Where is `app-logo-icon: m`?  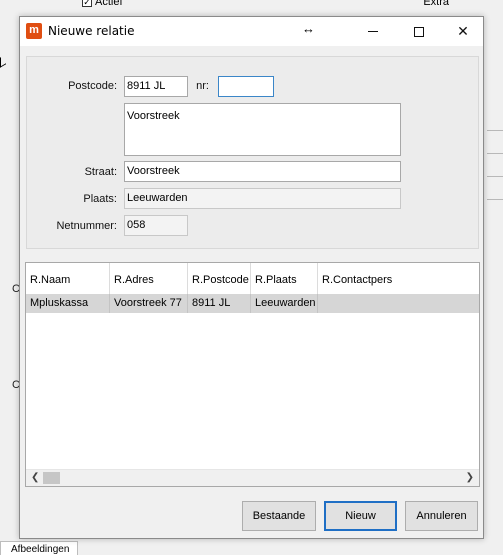 app-logo-icon: m is located at coordinates (34, 31).